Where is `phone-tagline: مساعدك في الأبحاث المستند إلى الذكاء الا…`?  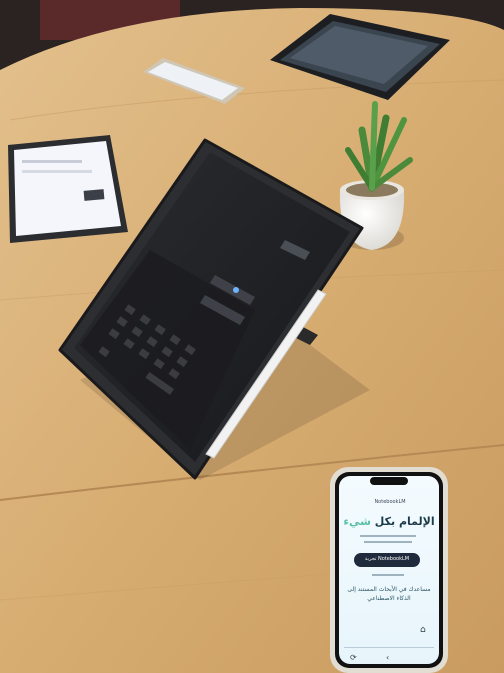
phone-tagline: مساعدك في الأبحاث المستند إلى الذكاء الا… is located at coordinates (389, 594).